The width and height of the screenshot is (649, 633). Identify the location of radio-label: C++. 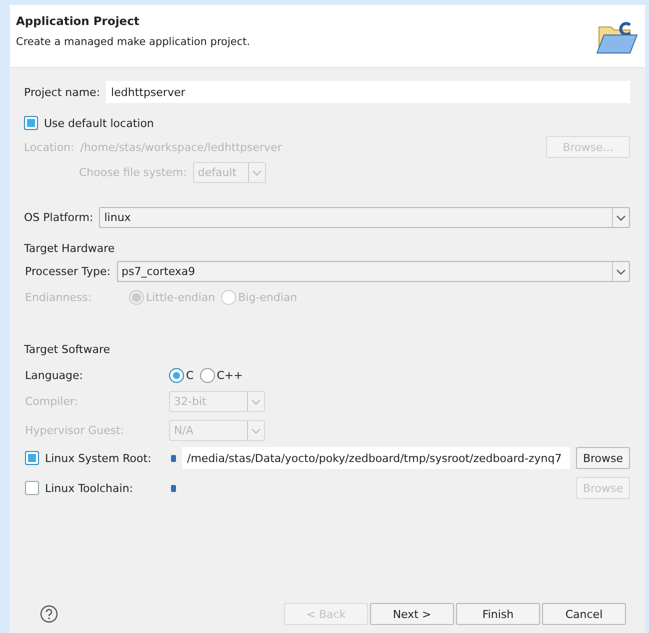
(229, 375).